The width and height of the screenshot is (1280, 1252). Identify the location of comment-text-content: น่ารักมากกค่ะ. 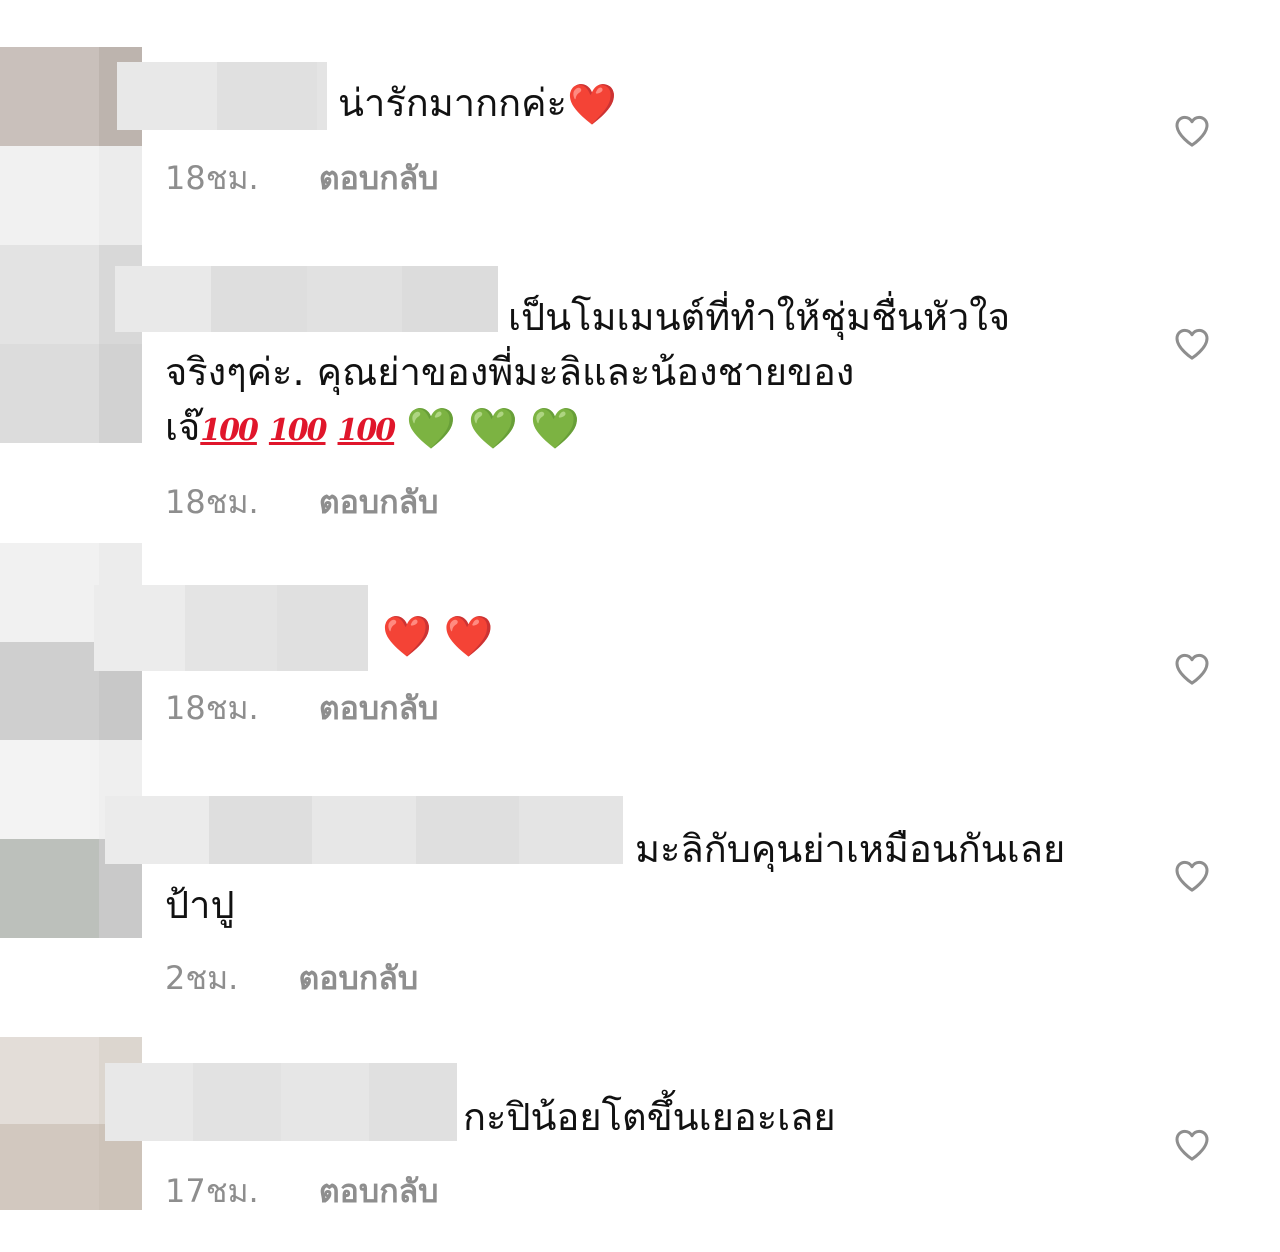
(452, 103).